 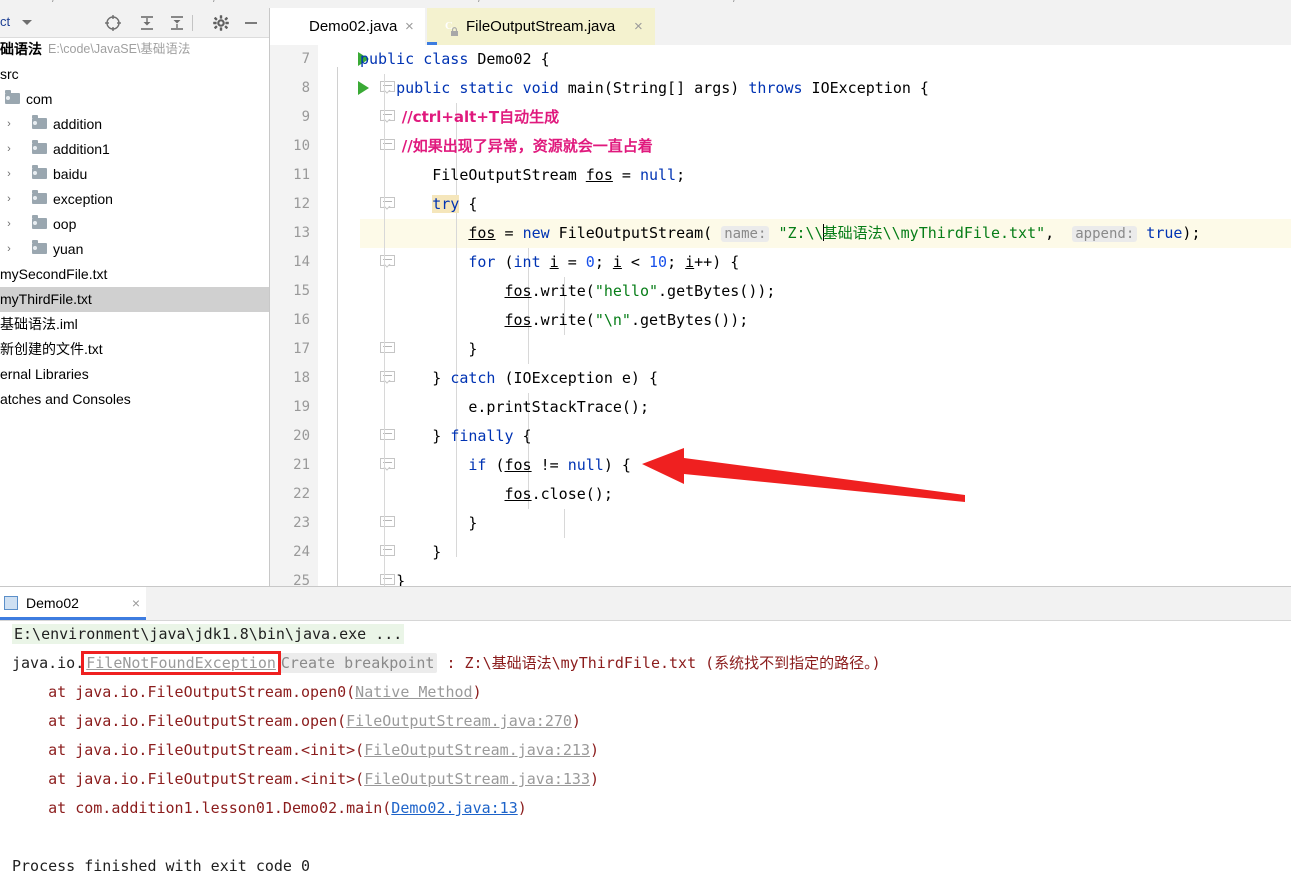 I want to click on settings-gear-icon, so click(x=221, y=23).